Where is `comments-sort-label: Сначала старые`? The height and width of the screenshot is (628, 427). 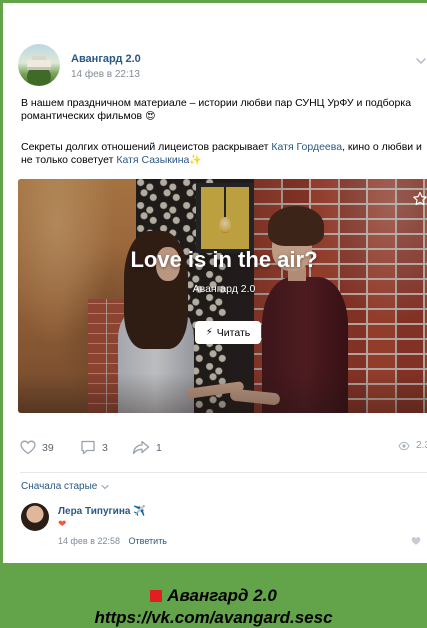
comments-sort-label: Сначала старые is located at coordinates (59, 486).